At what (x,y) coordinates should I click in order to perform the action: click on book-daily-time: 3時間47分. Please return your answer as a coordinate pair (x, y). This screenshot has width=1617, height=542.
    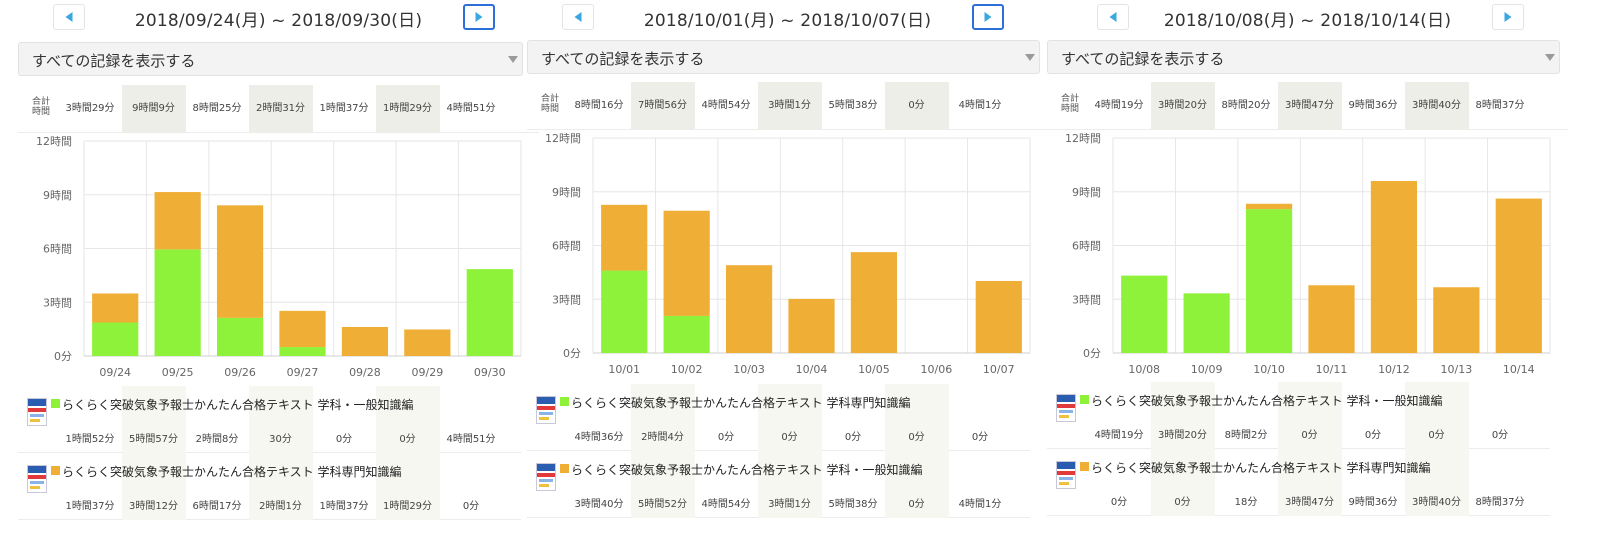
    Looking at the image, I should click on (1309, 502).